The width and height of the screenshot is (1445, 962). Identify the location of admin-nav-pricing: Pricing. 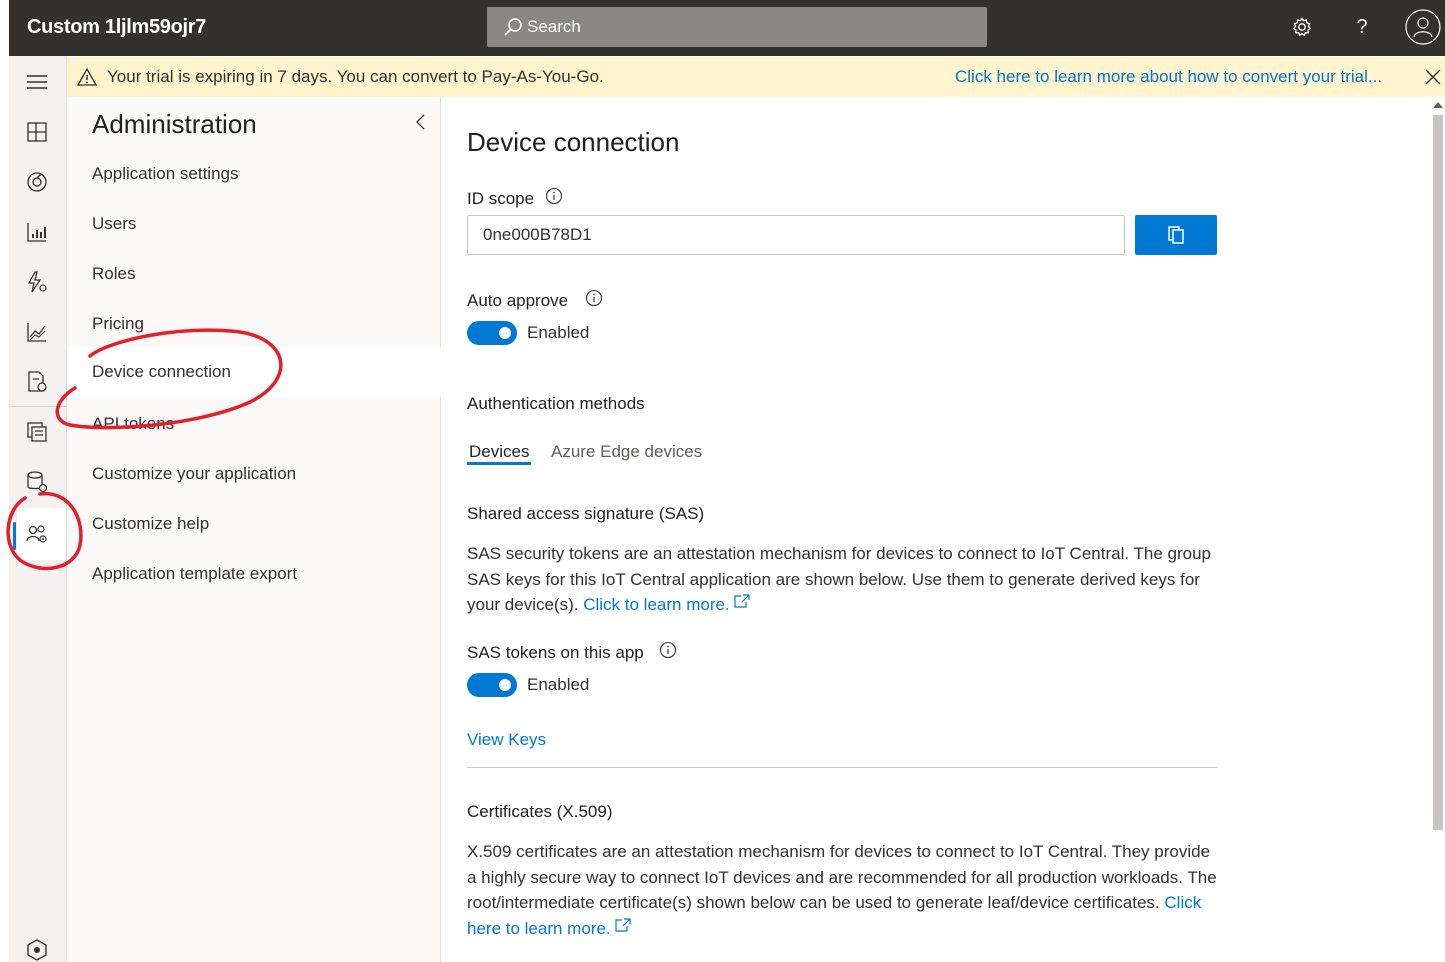
(254, 324).